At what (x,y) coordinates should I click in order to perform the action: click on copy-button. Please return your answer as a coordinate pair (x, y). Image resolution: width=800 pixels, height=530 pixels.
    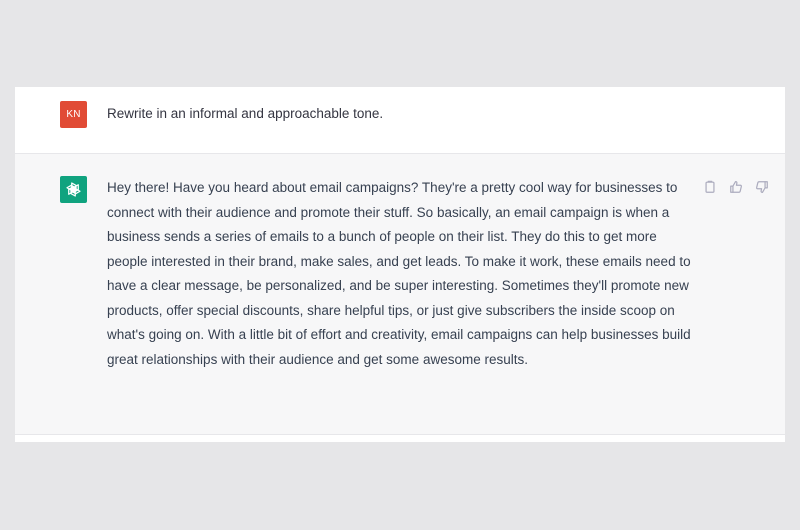
    Looking at the image, I should click on (710, 187).